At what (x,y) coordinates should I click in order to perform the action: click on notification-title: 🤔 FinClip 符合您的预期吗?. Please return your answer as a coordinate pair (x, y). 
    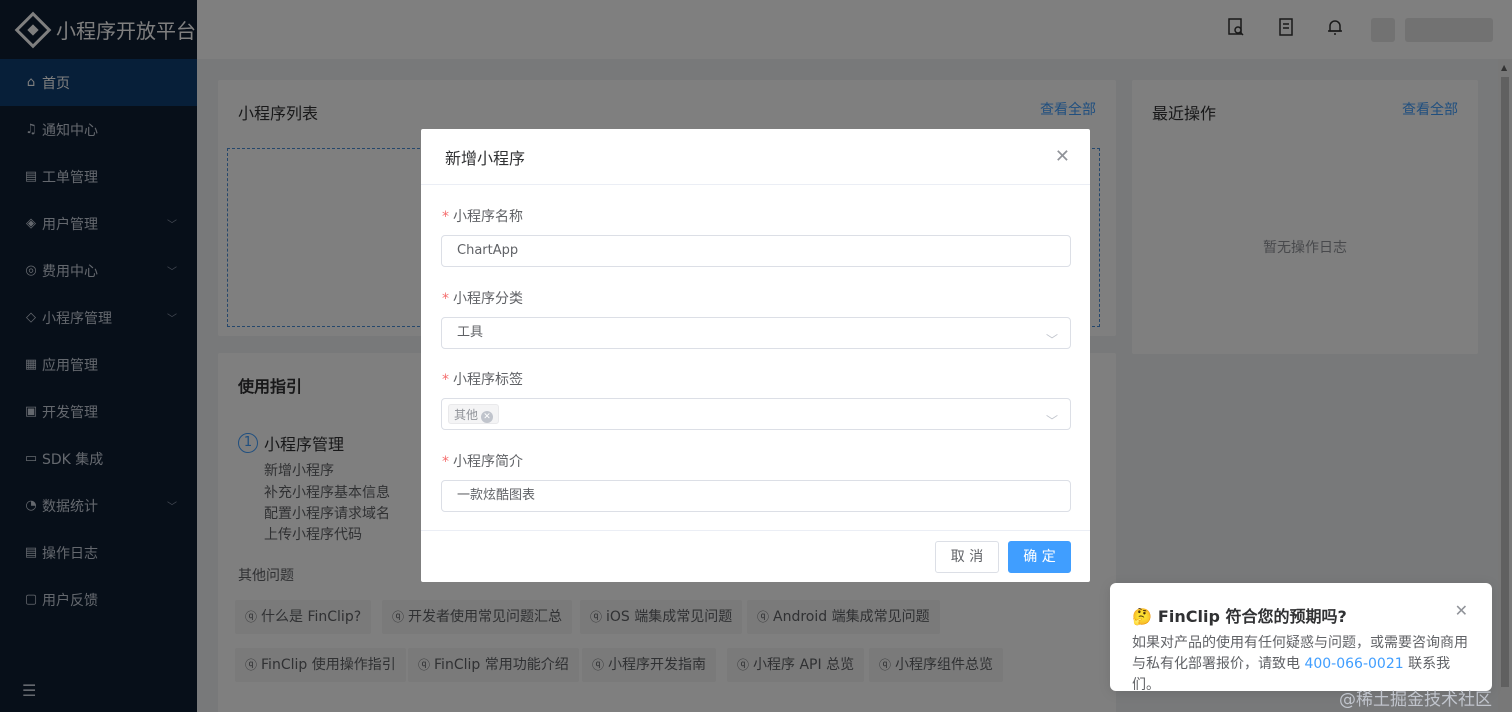
    Looking at the image, I should click on (1239, 615).